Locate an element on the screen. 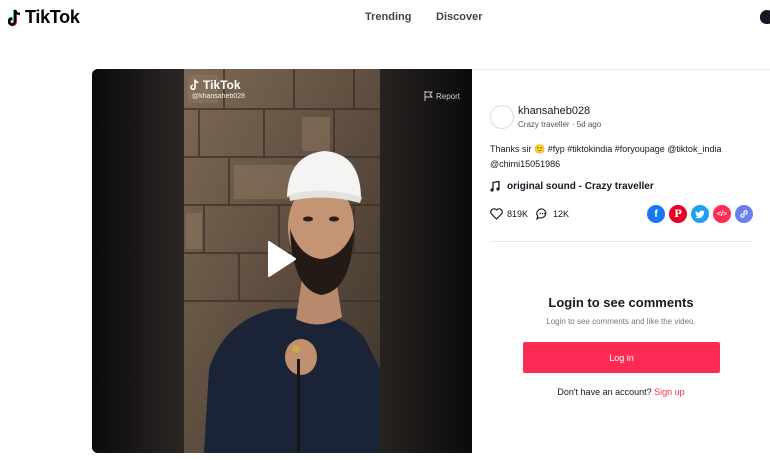 The height and width of the screenshot is (460, 770). like-button: 819K is located at coordinates (509, 214).